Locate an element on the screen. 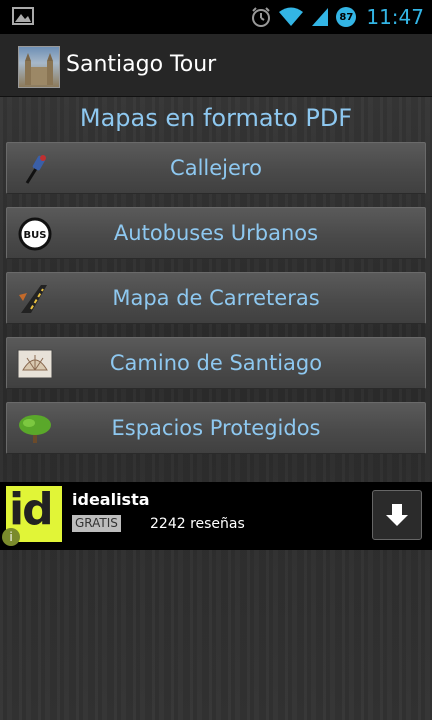 This screenshot has width=432, height=720. menu-label: Autobuses Urbanos is located at coordinates (216, 233).